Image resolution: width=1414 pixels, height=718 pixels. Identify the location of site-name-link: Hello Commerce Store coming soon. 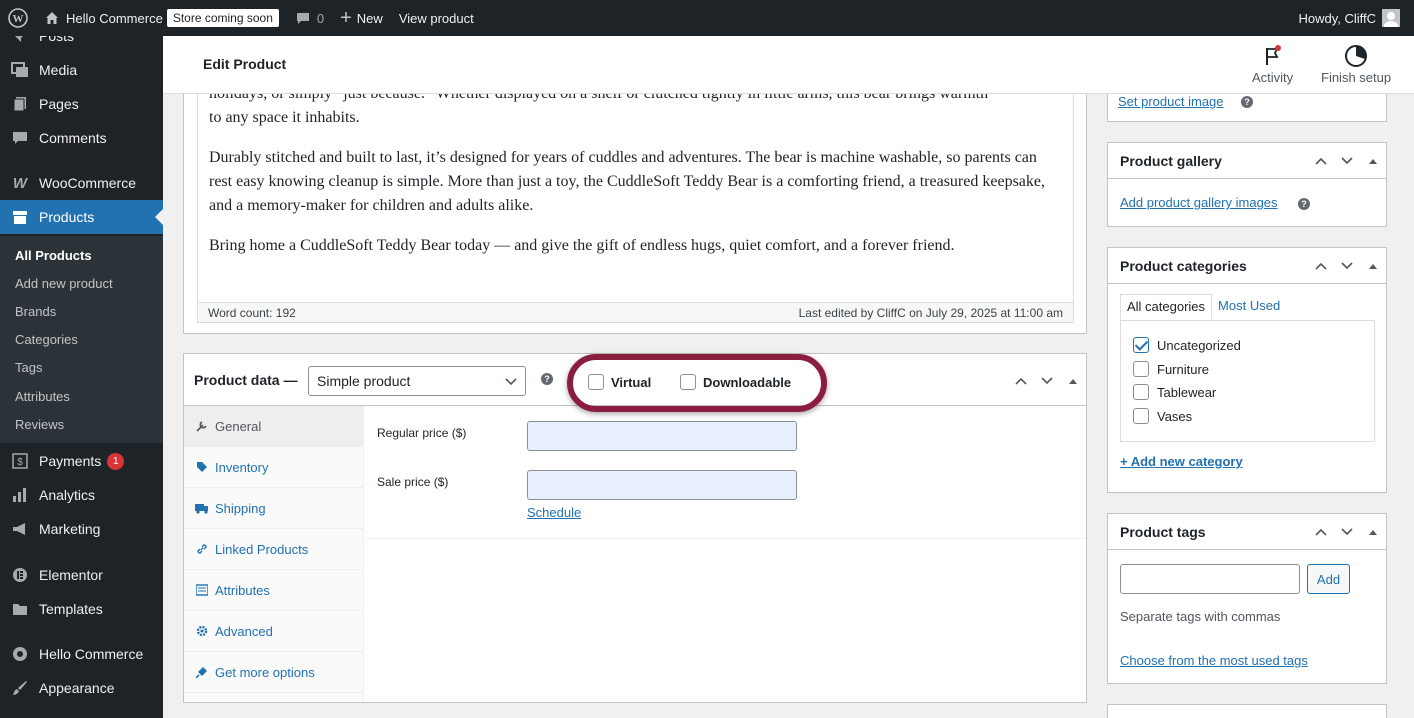
(161, 18).